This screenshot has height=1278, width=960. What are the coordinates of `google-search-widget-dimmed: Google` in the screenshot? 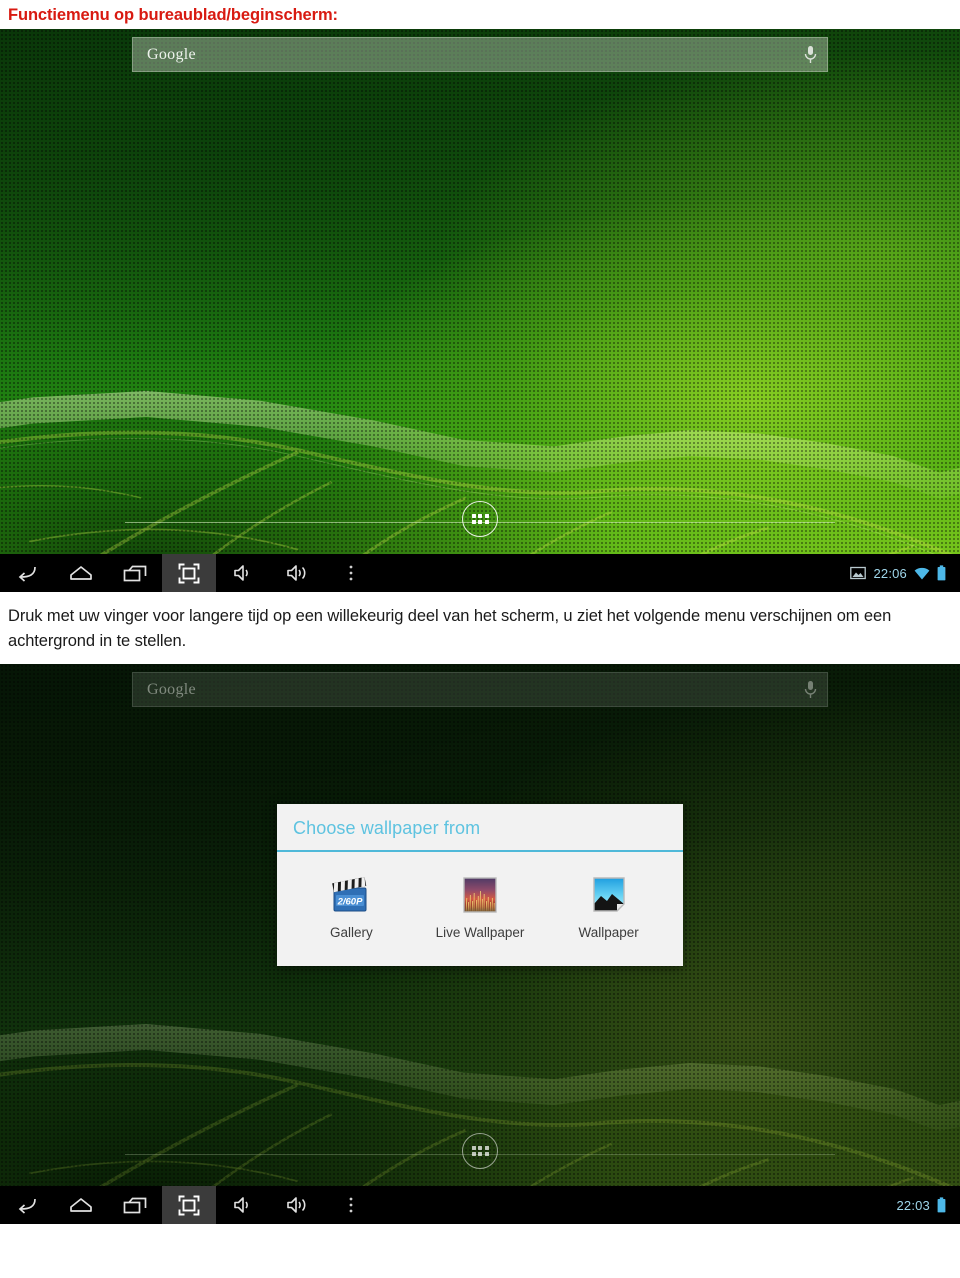 It's located at (480, 689).